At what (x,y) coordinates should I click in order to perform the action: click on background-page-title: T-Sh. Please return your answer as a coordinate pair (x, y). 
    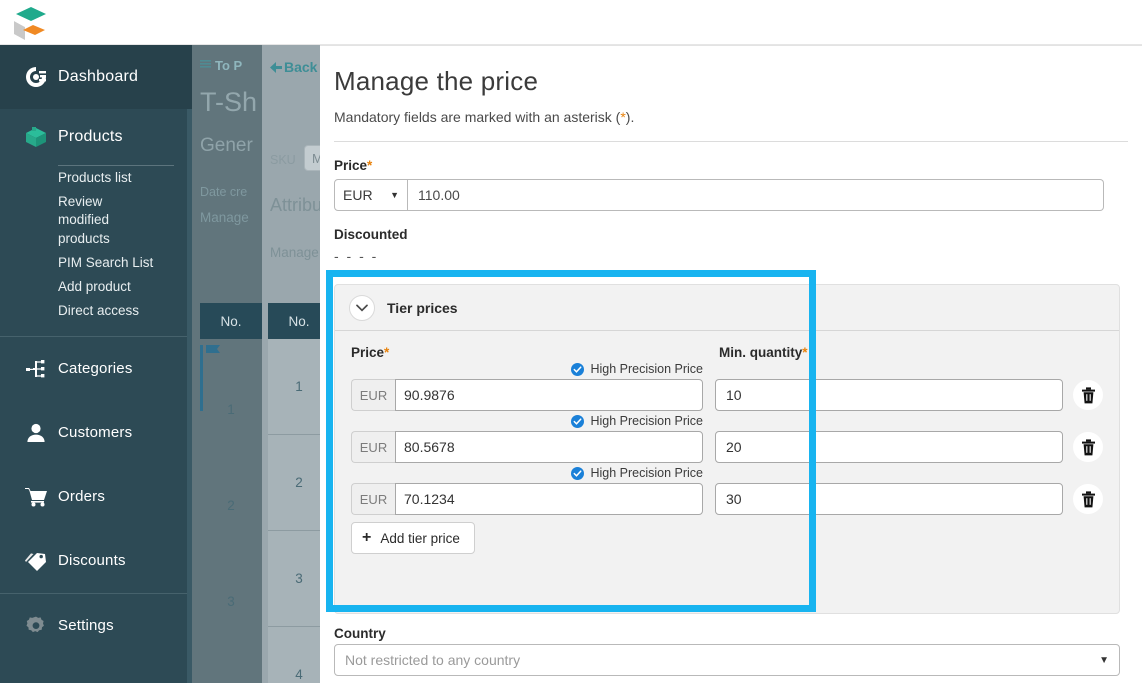
    Looking at the image, I should click on (229, 102).